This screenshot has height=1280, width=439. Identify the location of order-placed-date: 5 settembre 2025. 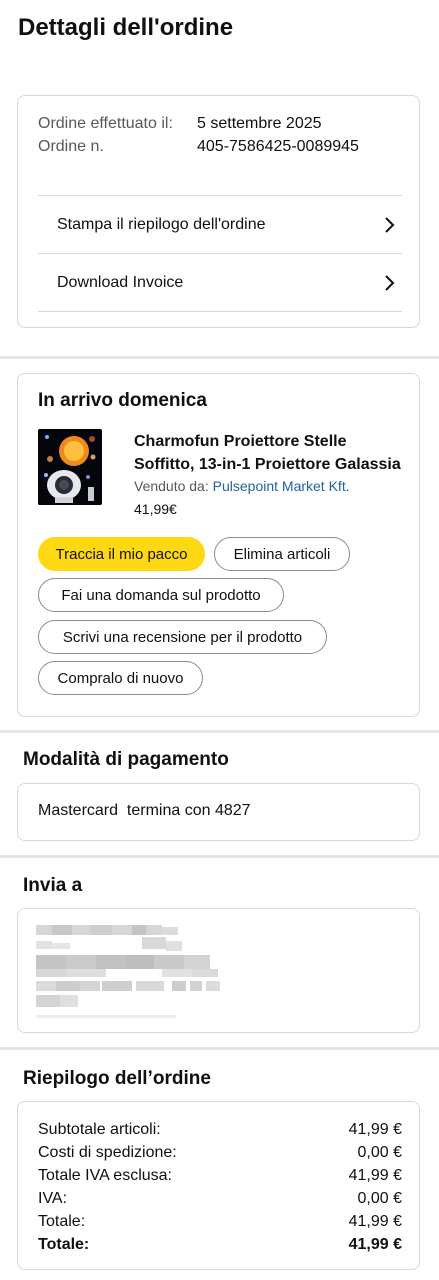
(259, 123).